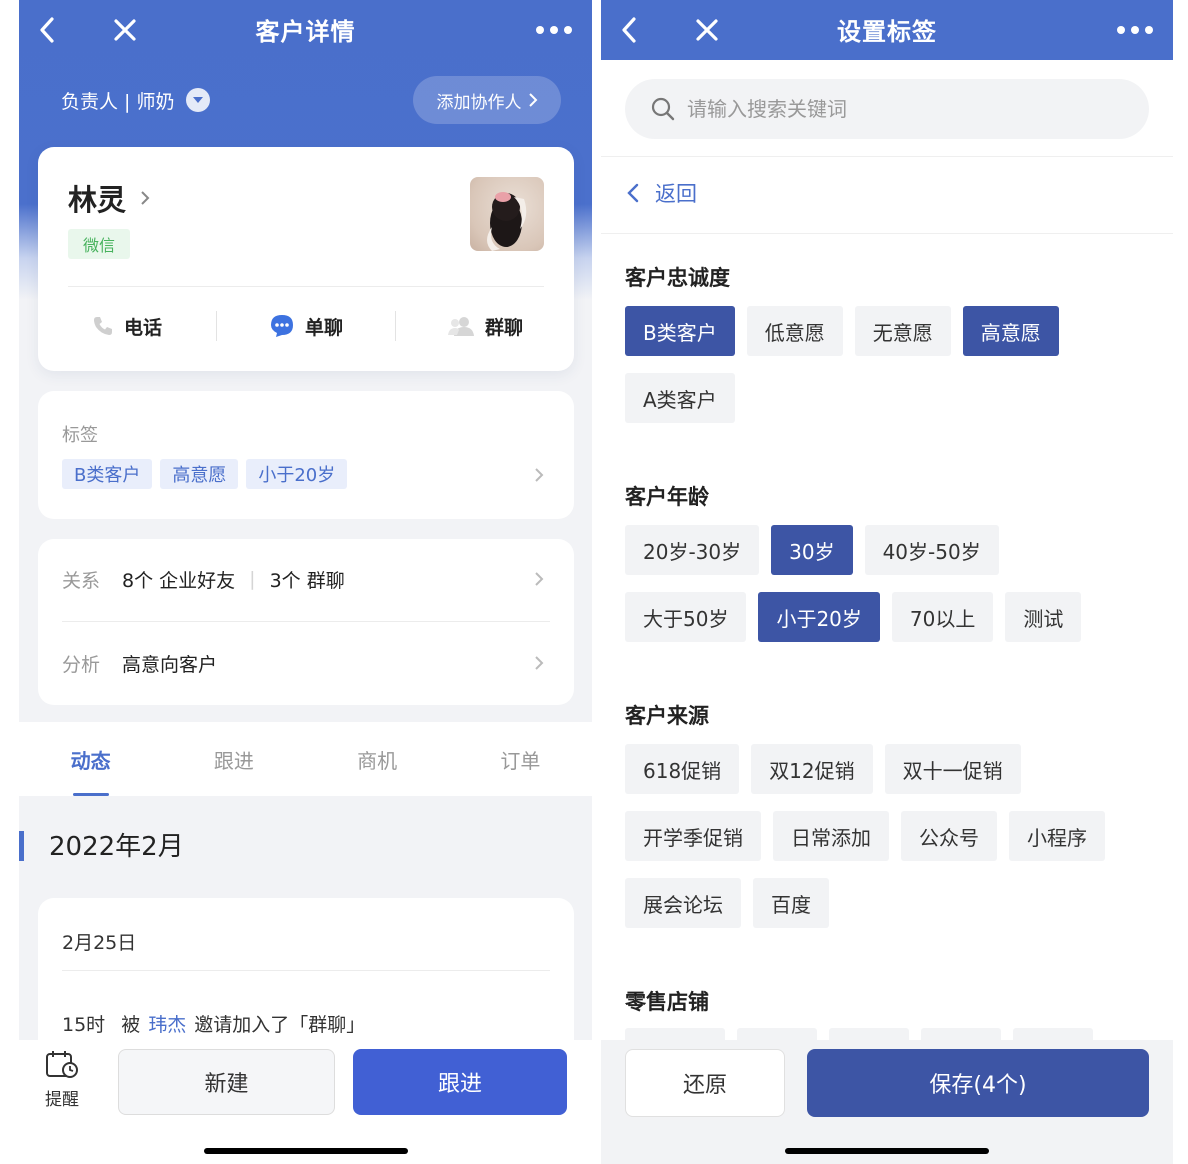 Image resolution: width=1188 pixels, height=1164 pixels. I want to click on search-bar, so click(887, 109).